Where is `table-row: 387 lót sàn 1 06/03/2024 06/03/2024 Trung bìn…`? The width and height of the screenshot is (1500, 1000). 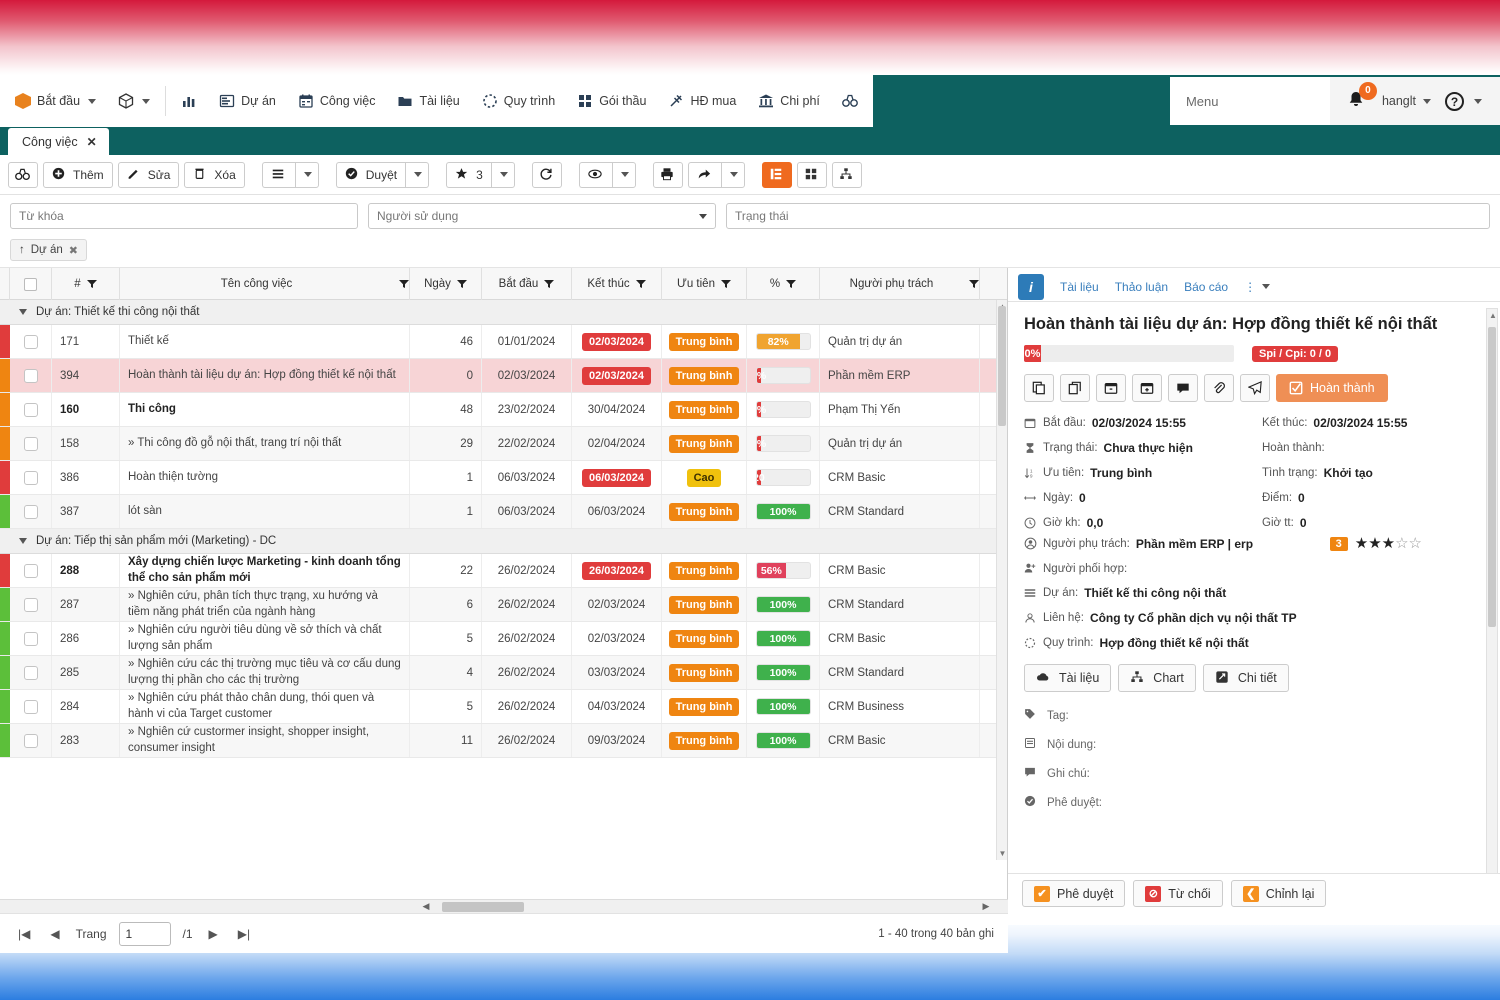
table-row: 387 lót sàn 1 06/03/2024 06/03/2024 Trung bìn… is located at coordinates (503, 512).